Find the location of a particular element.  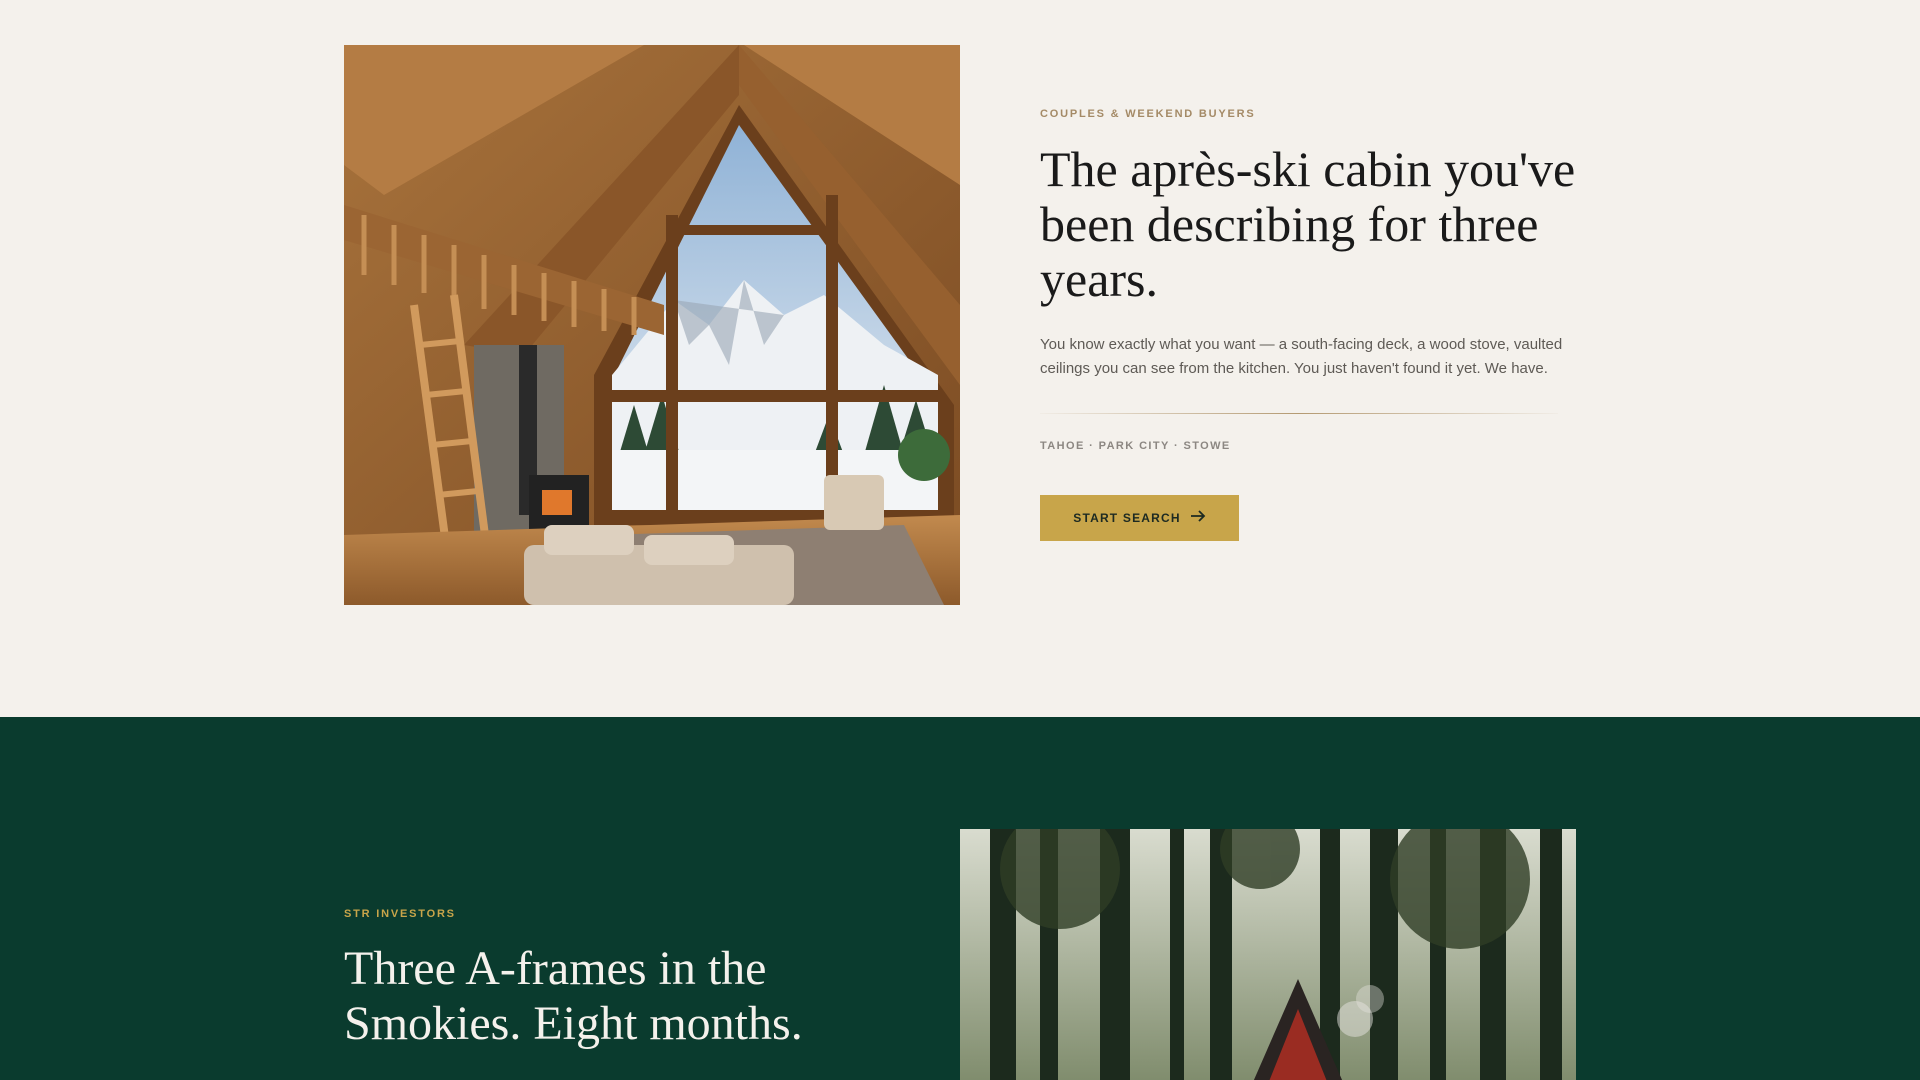

start-search-button: START SEARCH is located at coordinates (1139, 518).